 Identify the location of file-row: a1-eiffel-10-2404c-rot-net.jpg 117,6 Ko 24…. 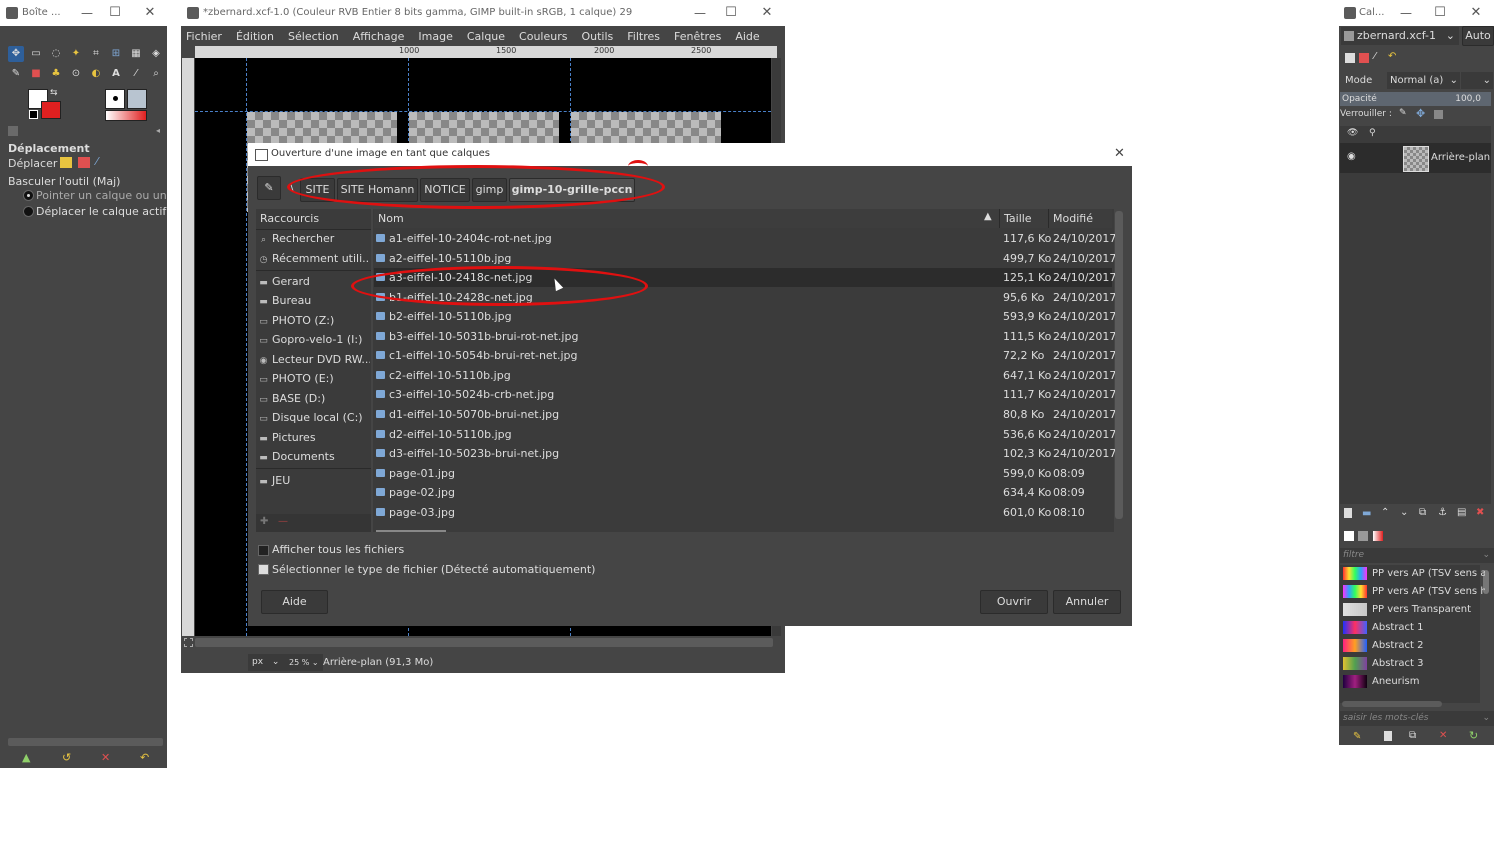
(745, 238).